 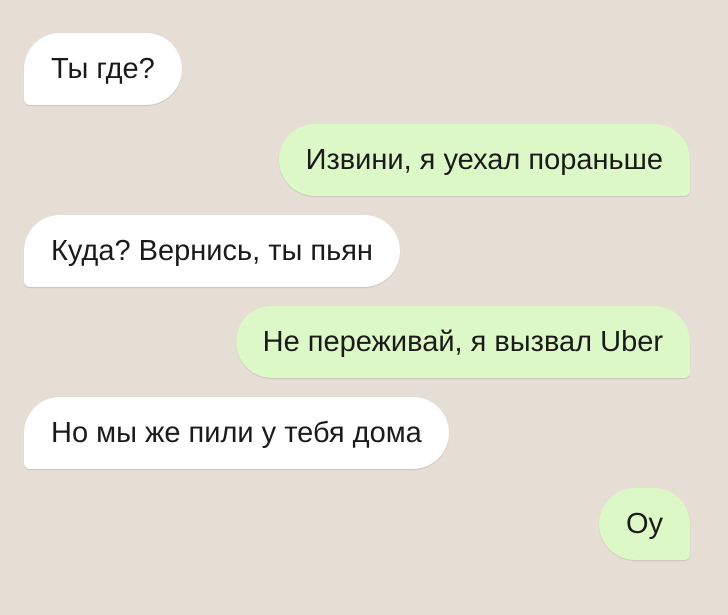 What do you see at coordinates (236, 433) in the screenshot?
I see `message-bubble: Но мы же пили у тебя дома` at bounding box center [236, 433].